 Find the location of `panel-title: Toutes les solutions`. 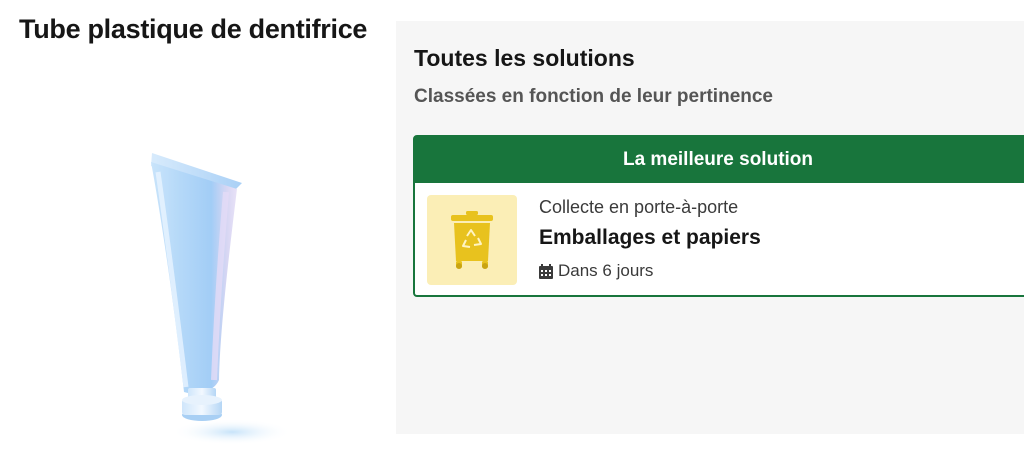

panel-title: Toutes les solutions is located at coordinates (524, 58).